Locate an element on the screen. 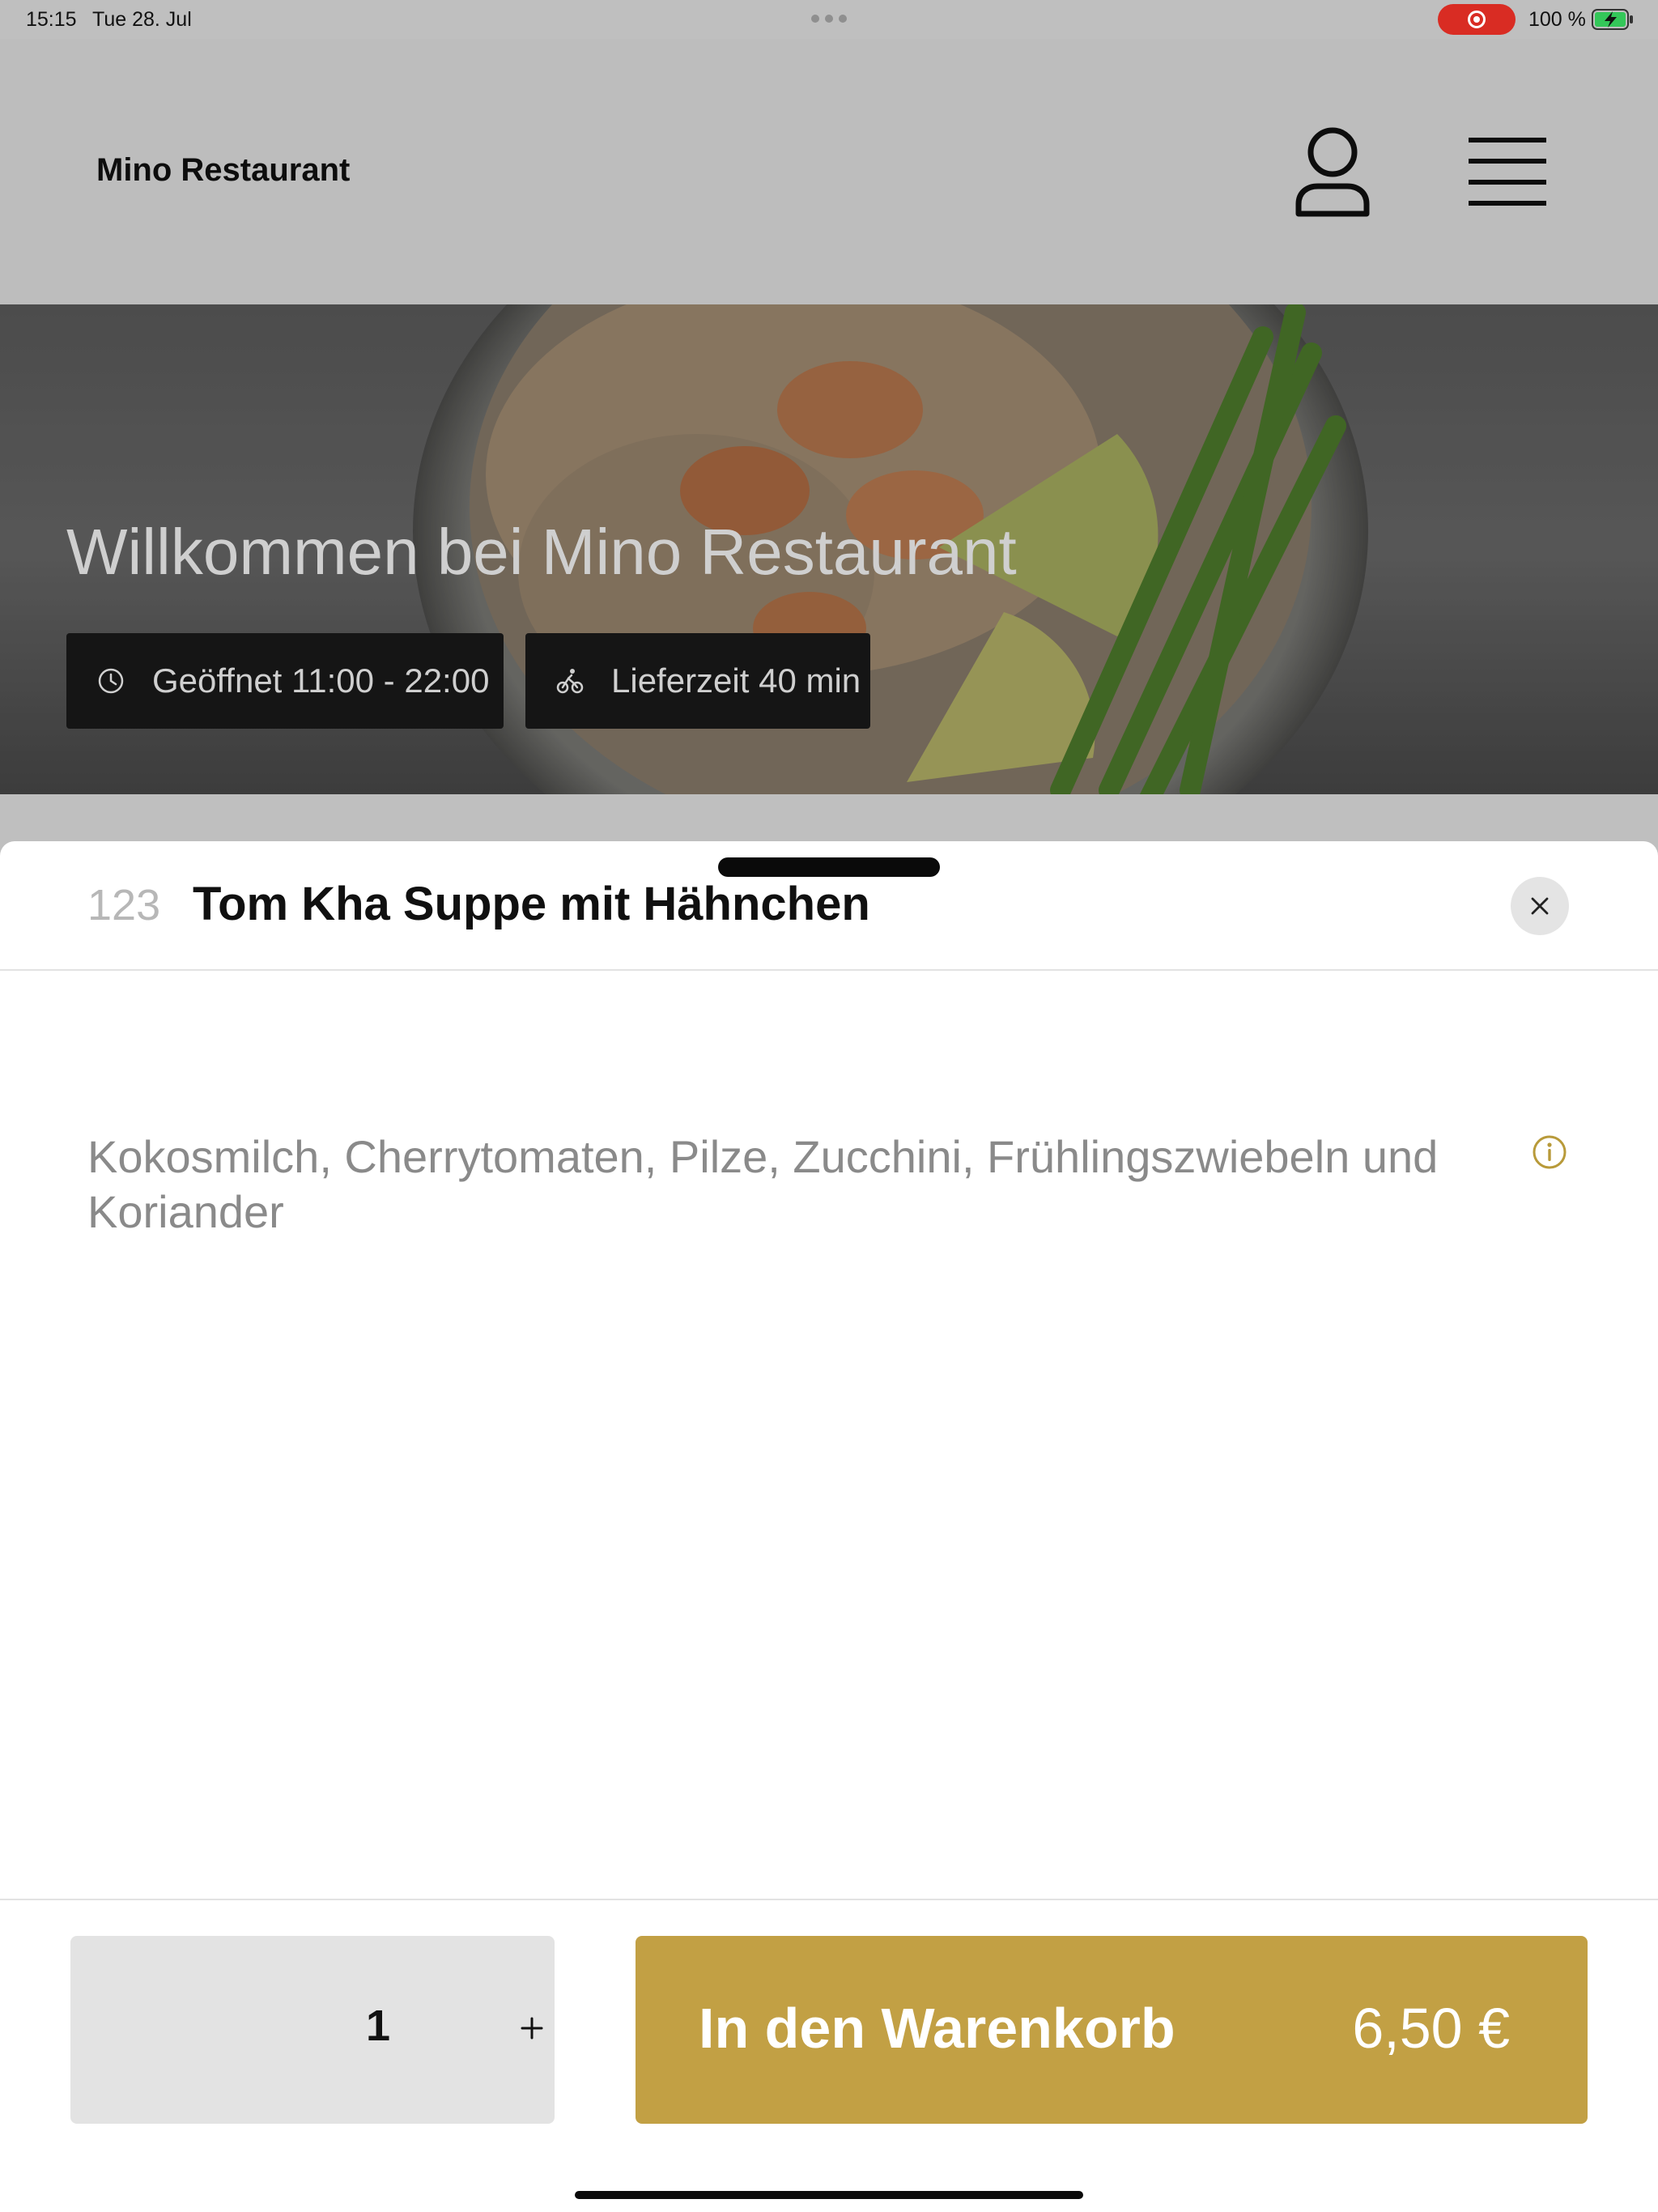 This screenshot has width=1658, height=2212. plus-icon is located at coordinates (532, 2029).